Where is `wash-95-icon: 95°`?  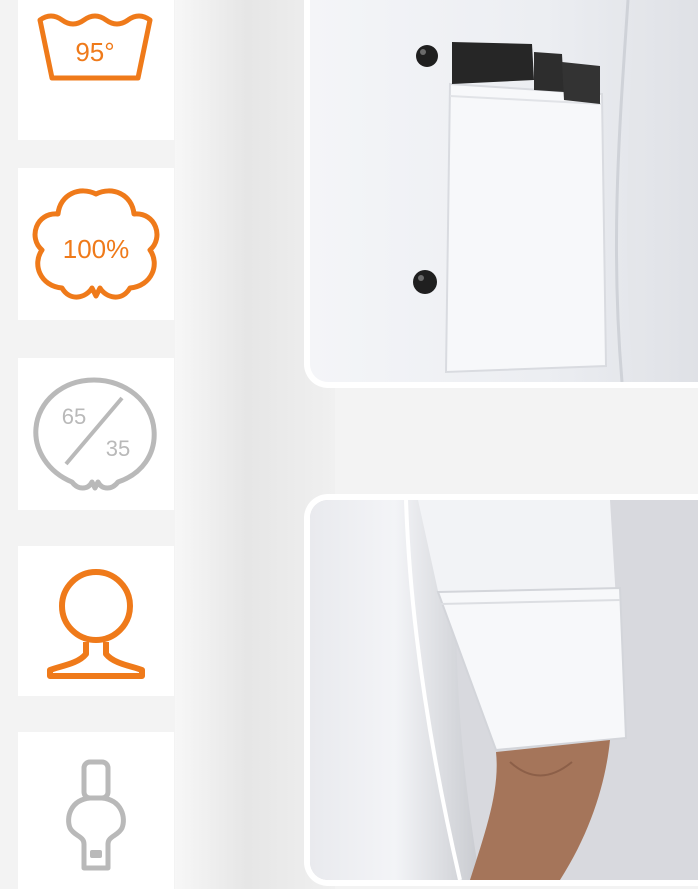 wash-95-icon: 95° is located at coordinates (95, 47).